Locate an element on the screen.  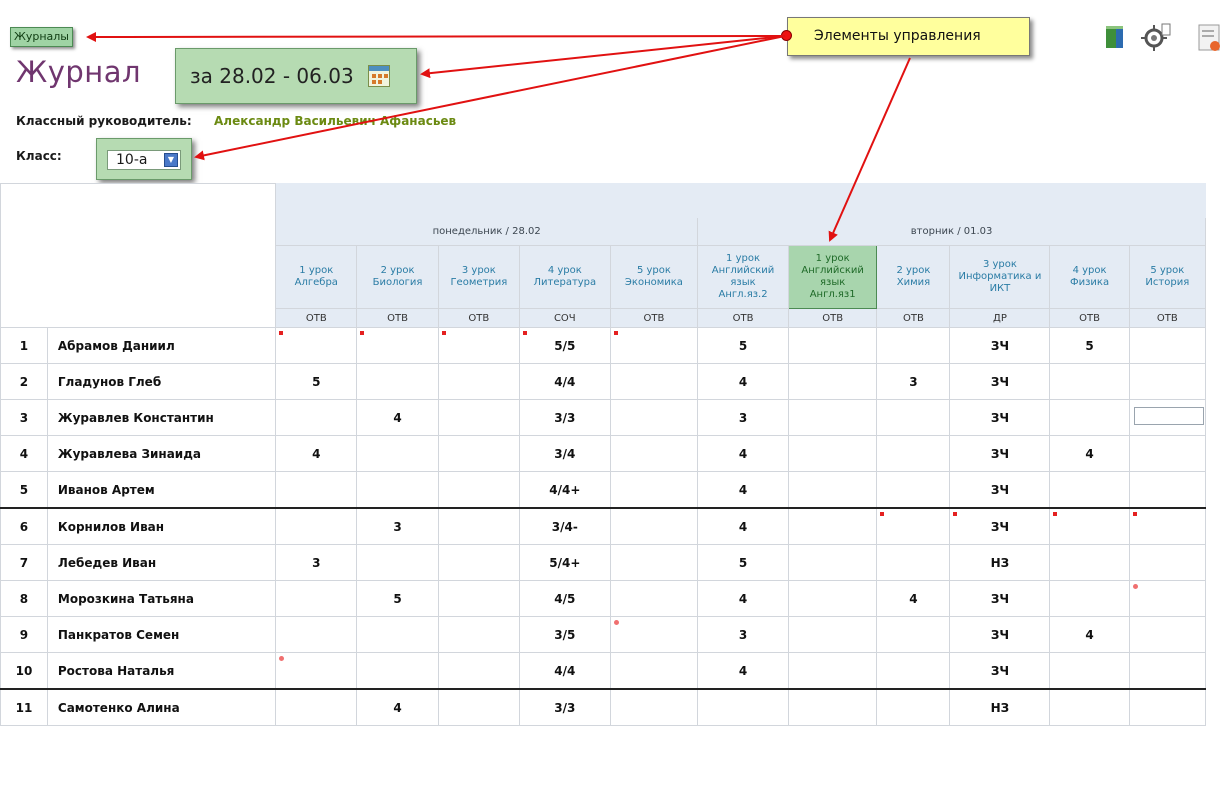
grade-cell: 5/5 is located at coordinates (564, 345).